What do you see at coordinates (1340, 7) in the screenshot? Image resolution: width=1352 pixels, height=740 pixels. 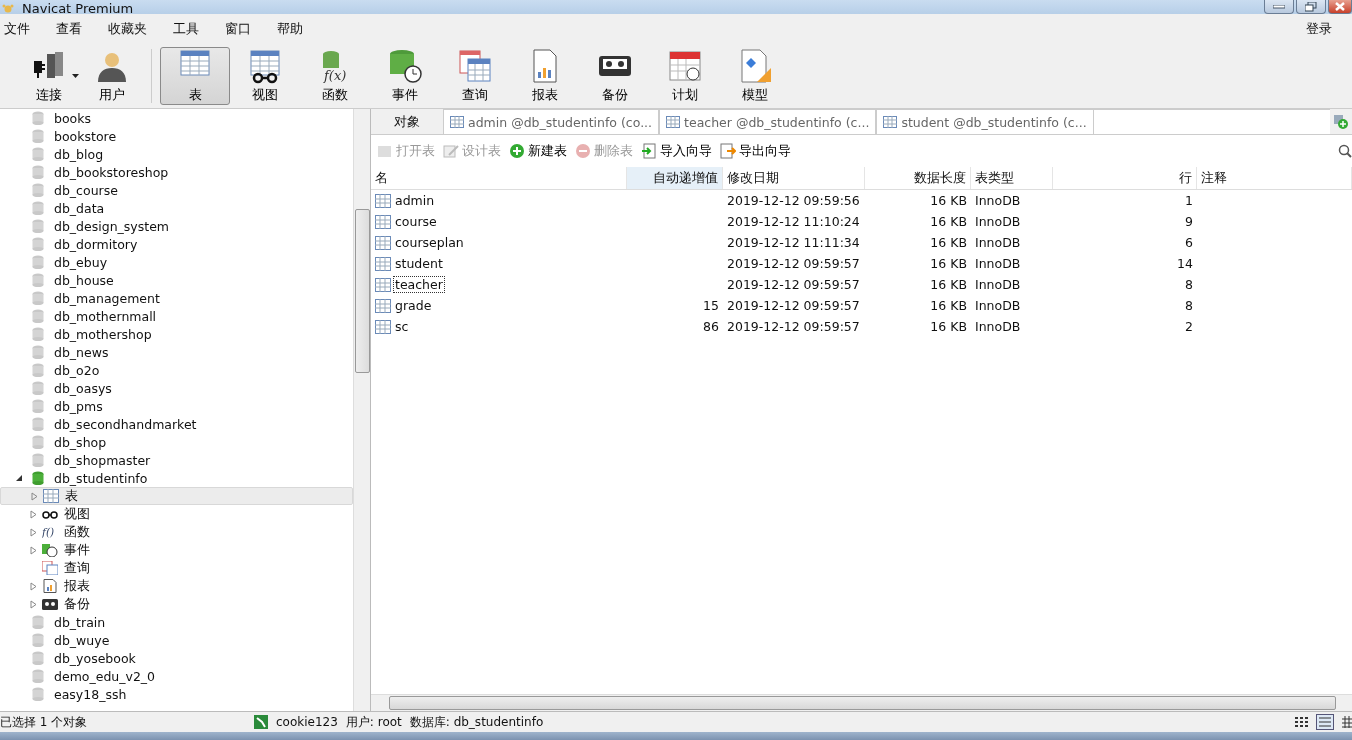 I see `close-button` at bounding box center [1340, 7].